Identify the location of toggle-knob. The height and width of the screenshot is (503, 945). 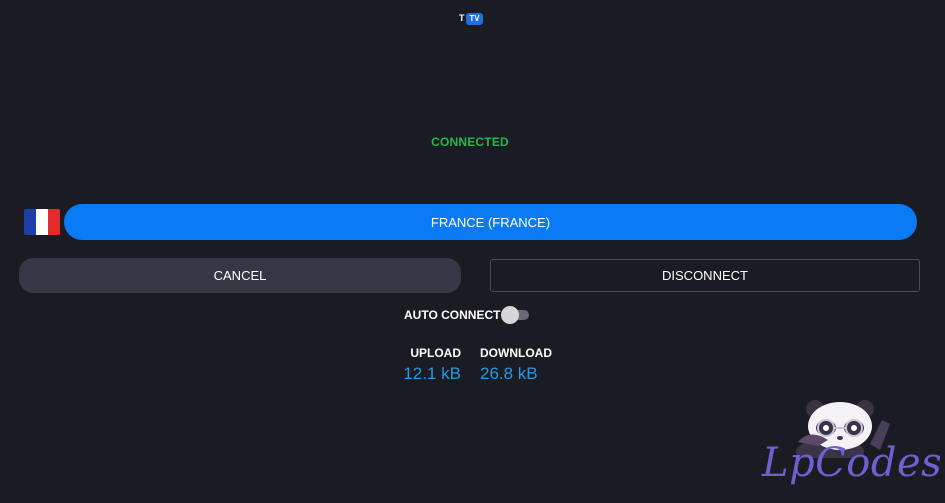
(510, 315).